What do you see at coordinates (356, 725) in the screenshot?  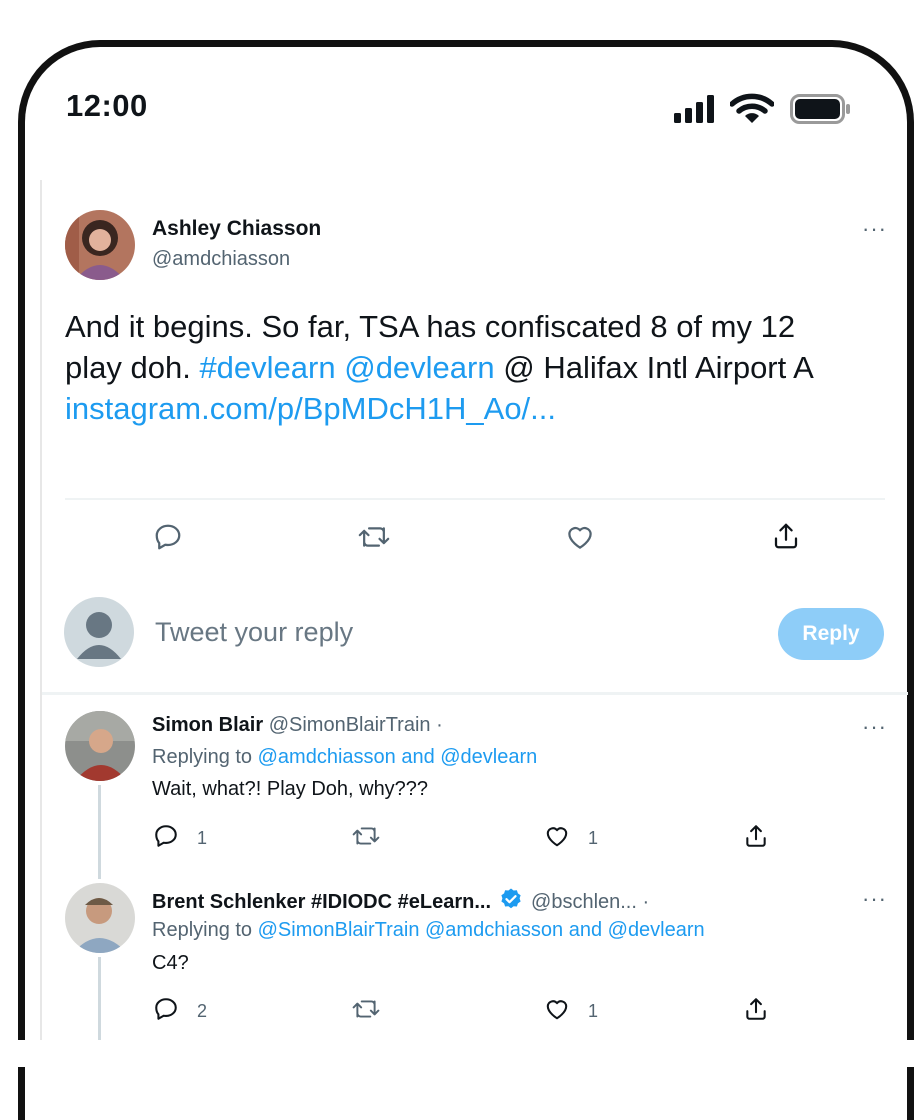 I see `author-handle: @SimonBlairTrain ·` at bounding box center [356, 725].